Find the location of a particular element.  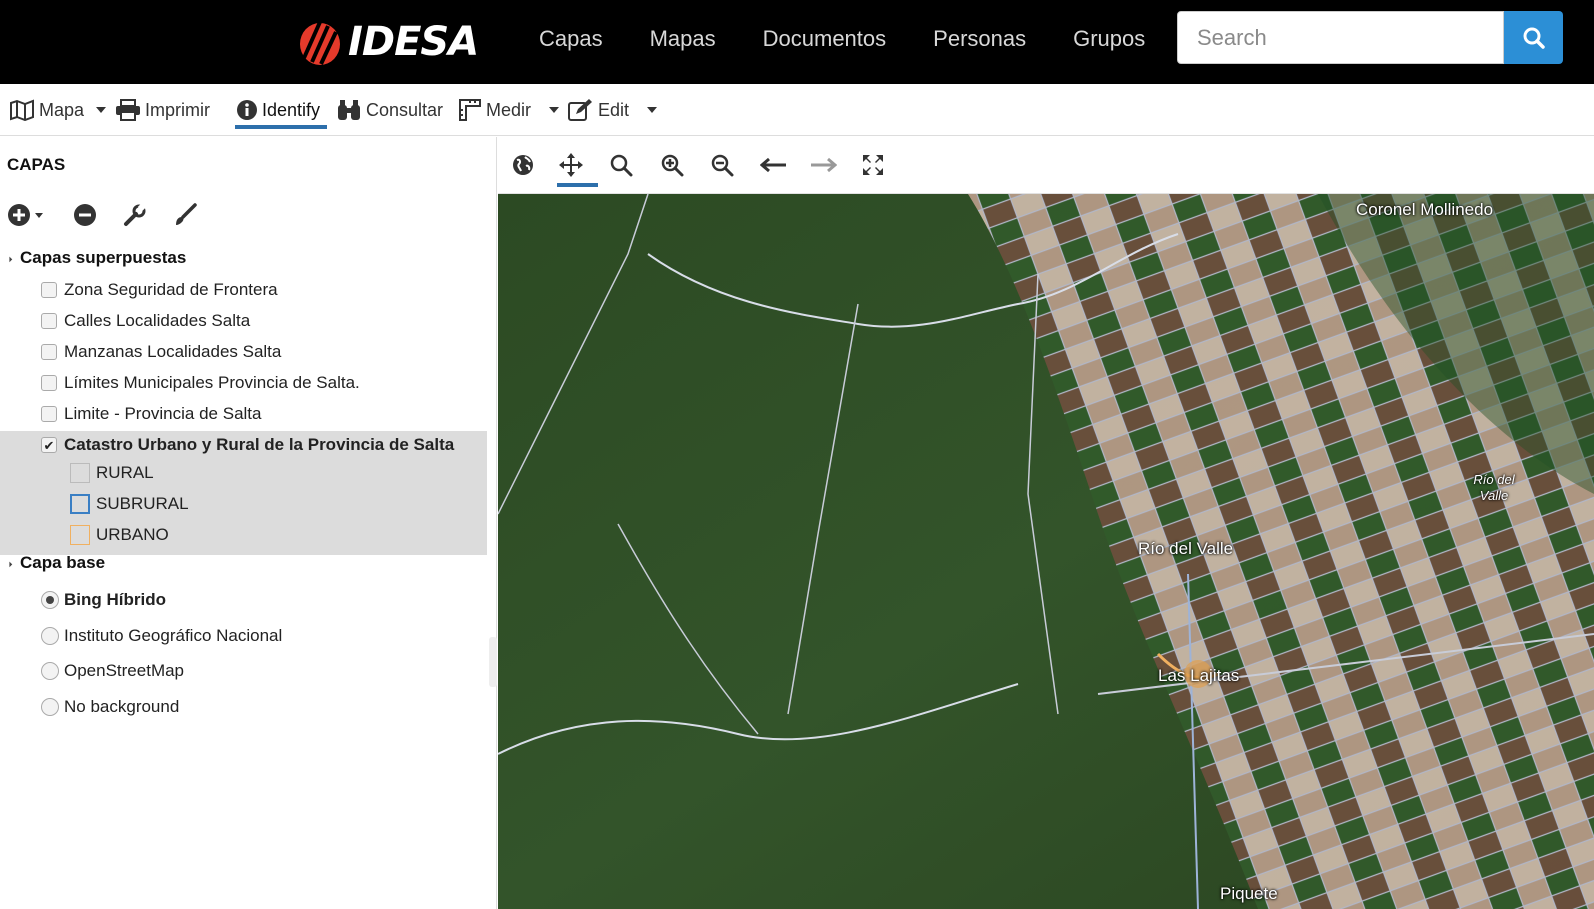

add-layer-button is located at coordinates (25, 215).